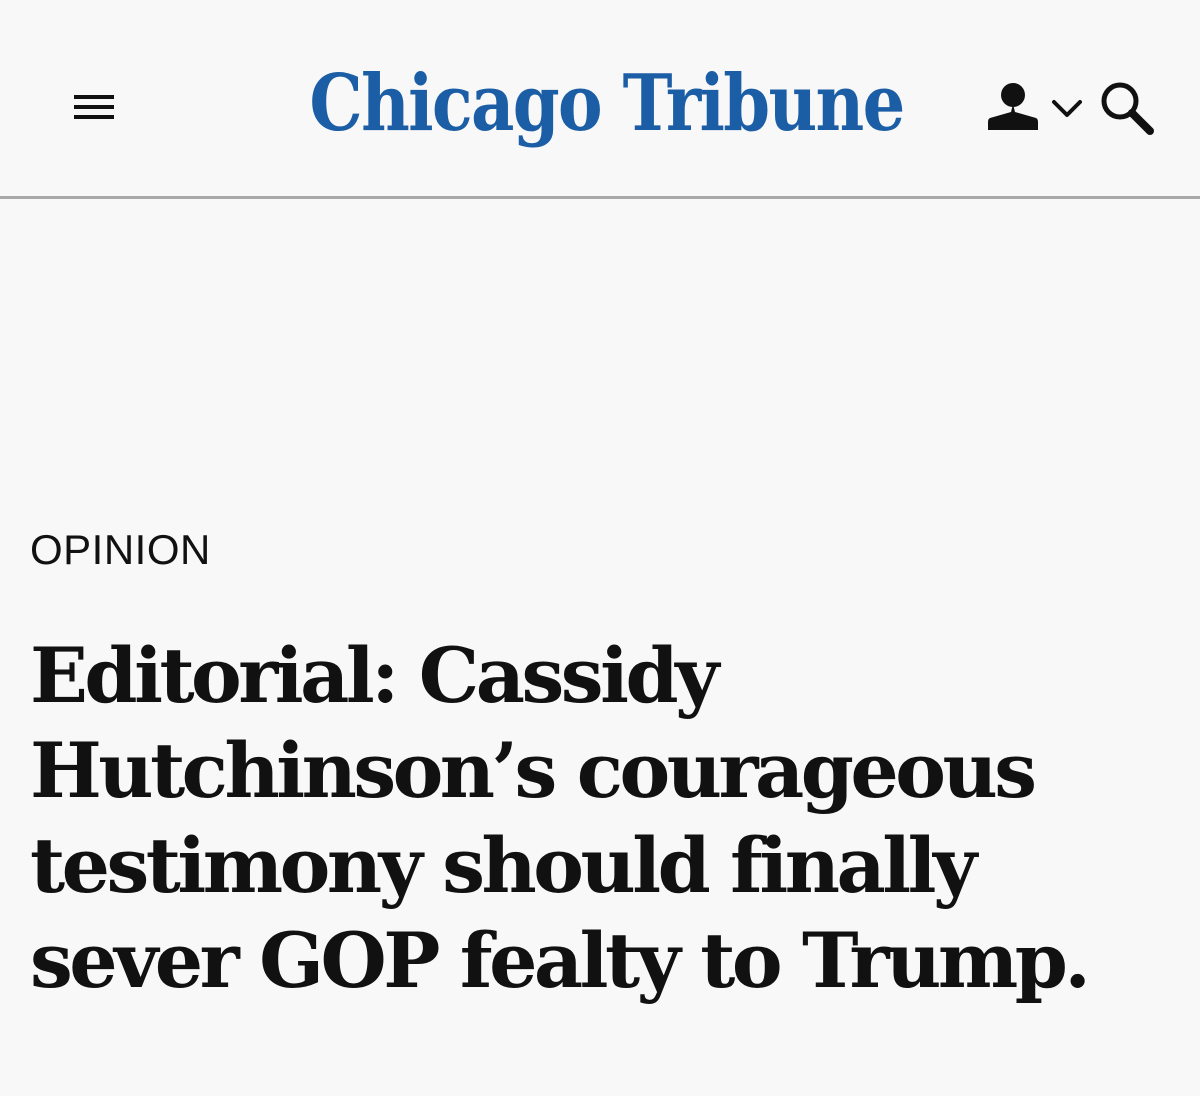 The width and height of the screenshot is (1200, 1096). Describe the element at coordinates (1067, 108) in the screenshot. I see `chevron-down-icon` at that location.